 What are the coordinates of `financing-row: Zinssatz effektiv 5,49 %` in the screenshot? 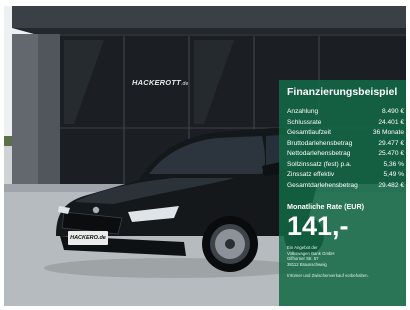 It's located at (345, 174).